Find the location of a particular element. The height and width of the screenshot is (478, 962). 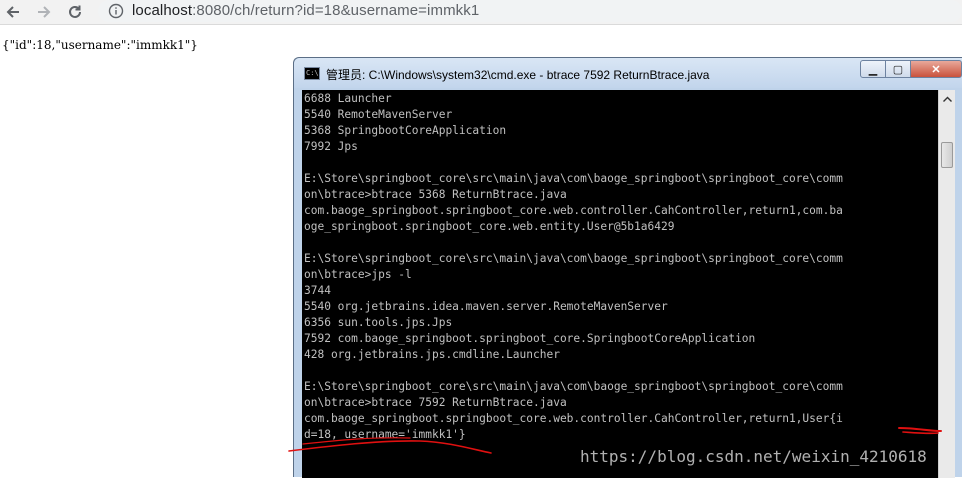

reload-button is located at coordinates (75, 12).